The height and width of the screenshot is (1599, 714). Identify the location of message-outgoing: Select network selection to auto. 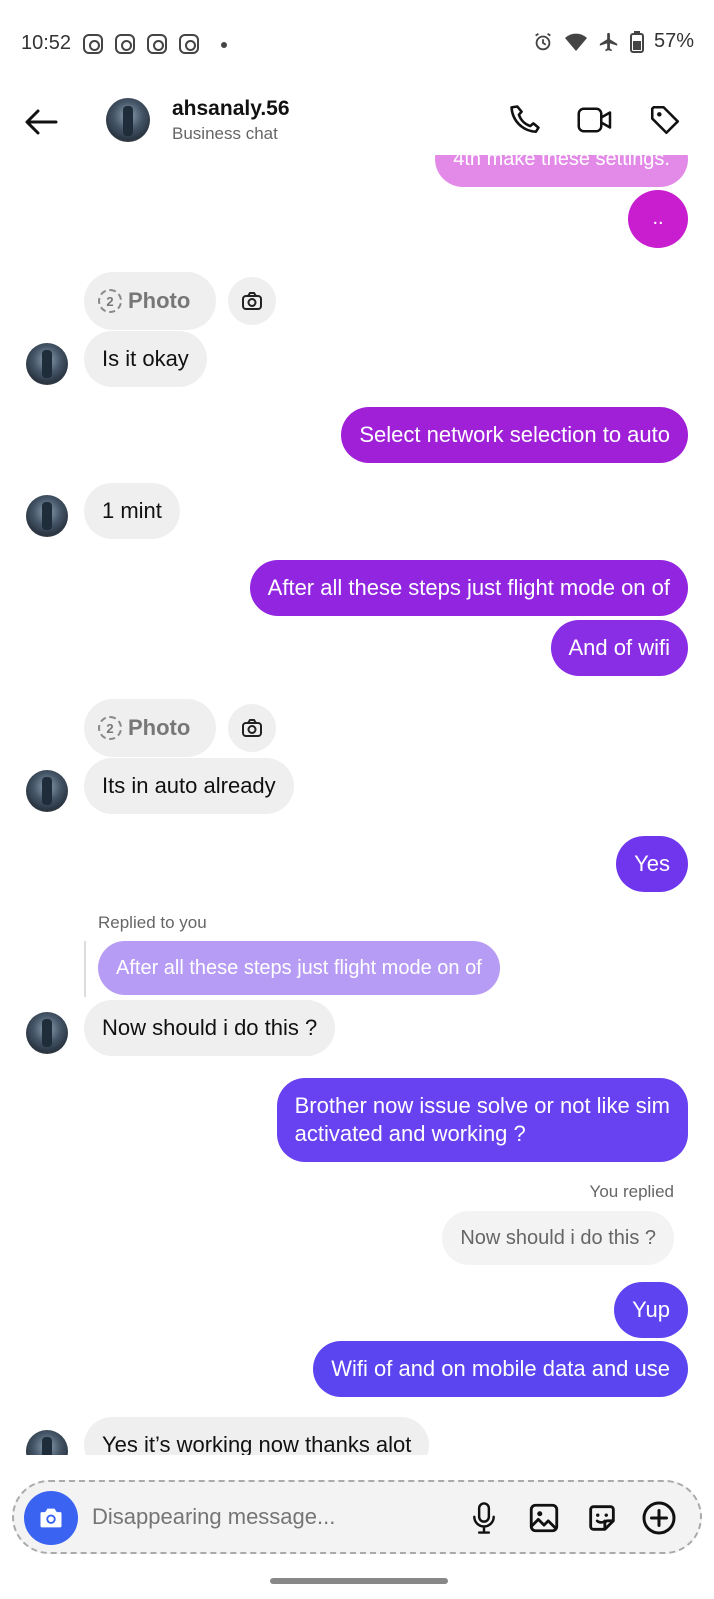
(514, 435).